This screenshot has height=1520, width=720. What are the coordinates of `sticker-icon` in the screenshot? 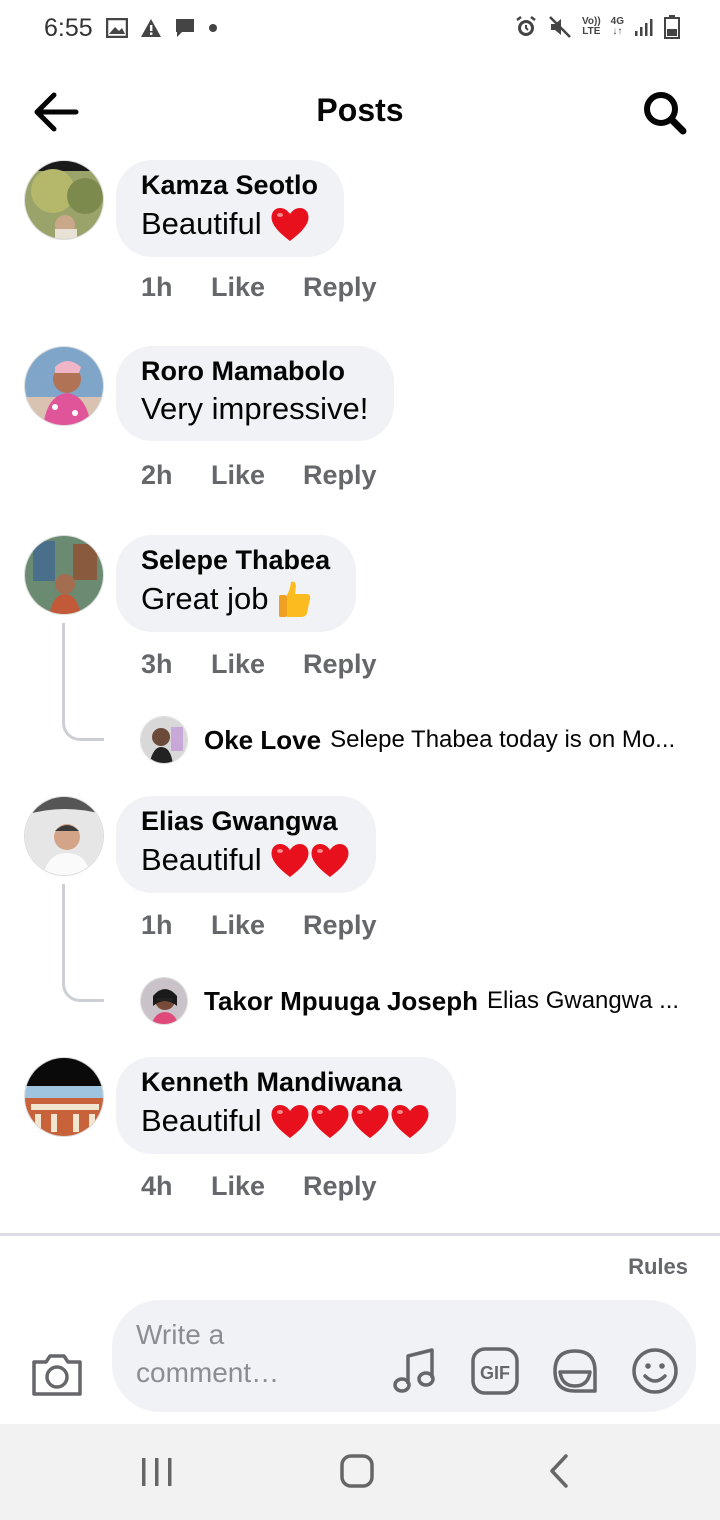 It's located at (575, 1371).